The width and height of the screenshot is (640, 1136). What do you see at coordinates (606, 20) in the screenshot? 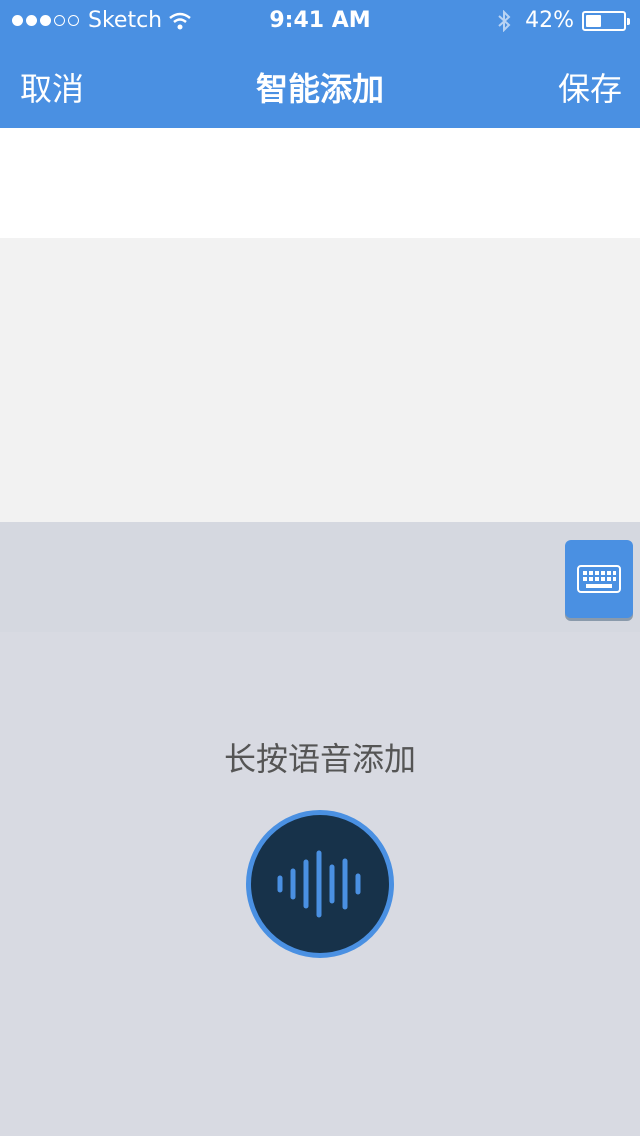
I see `battery-icon` at bounding box center [606, 20].